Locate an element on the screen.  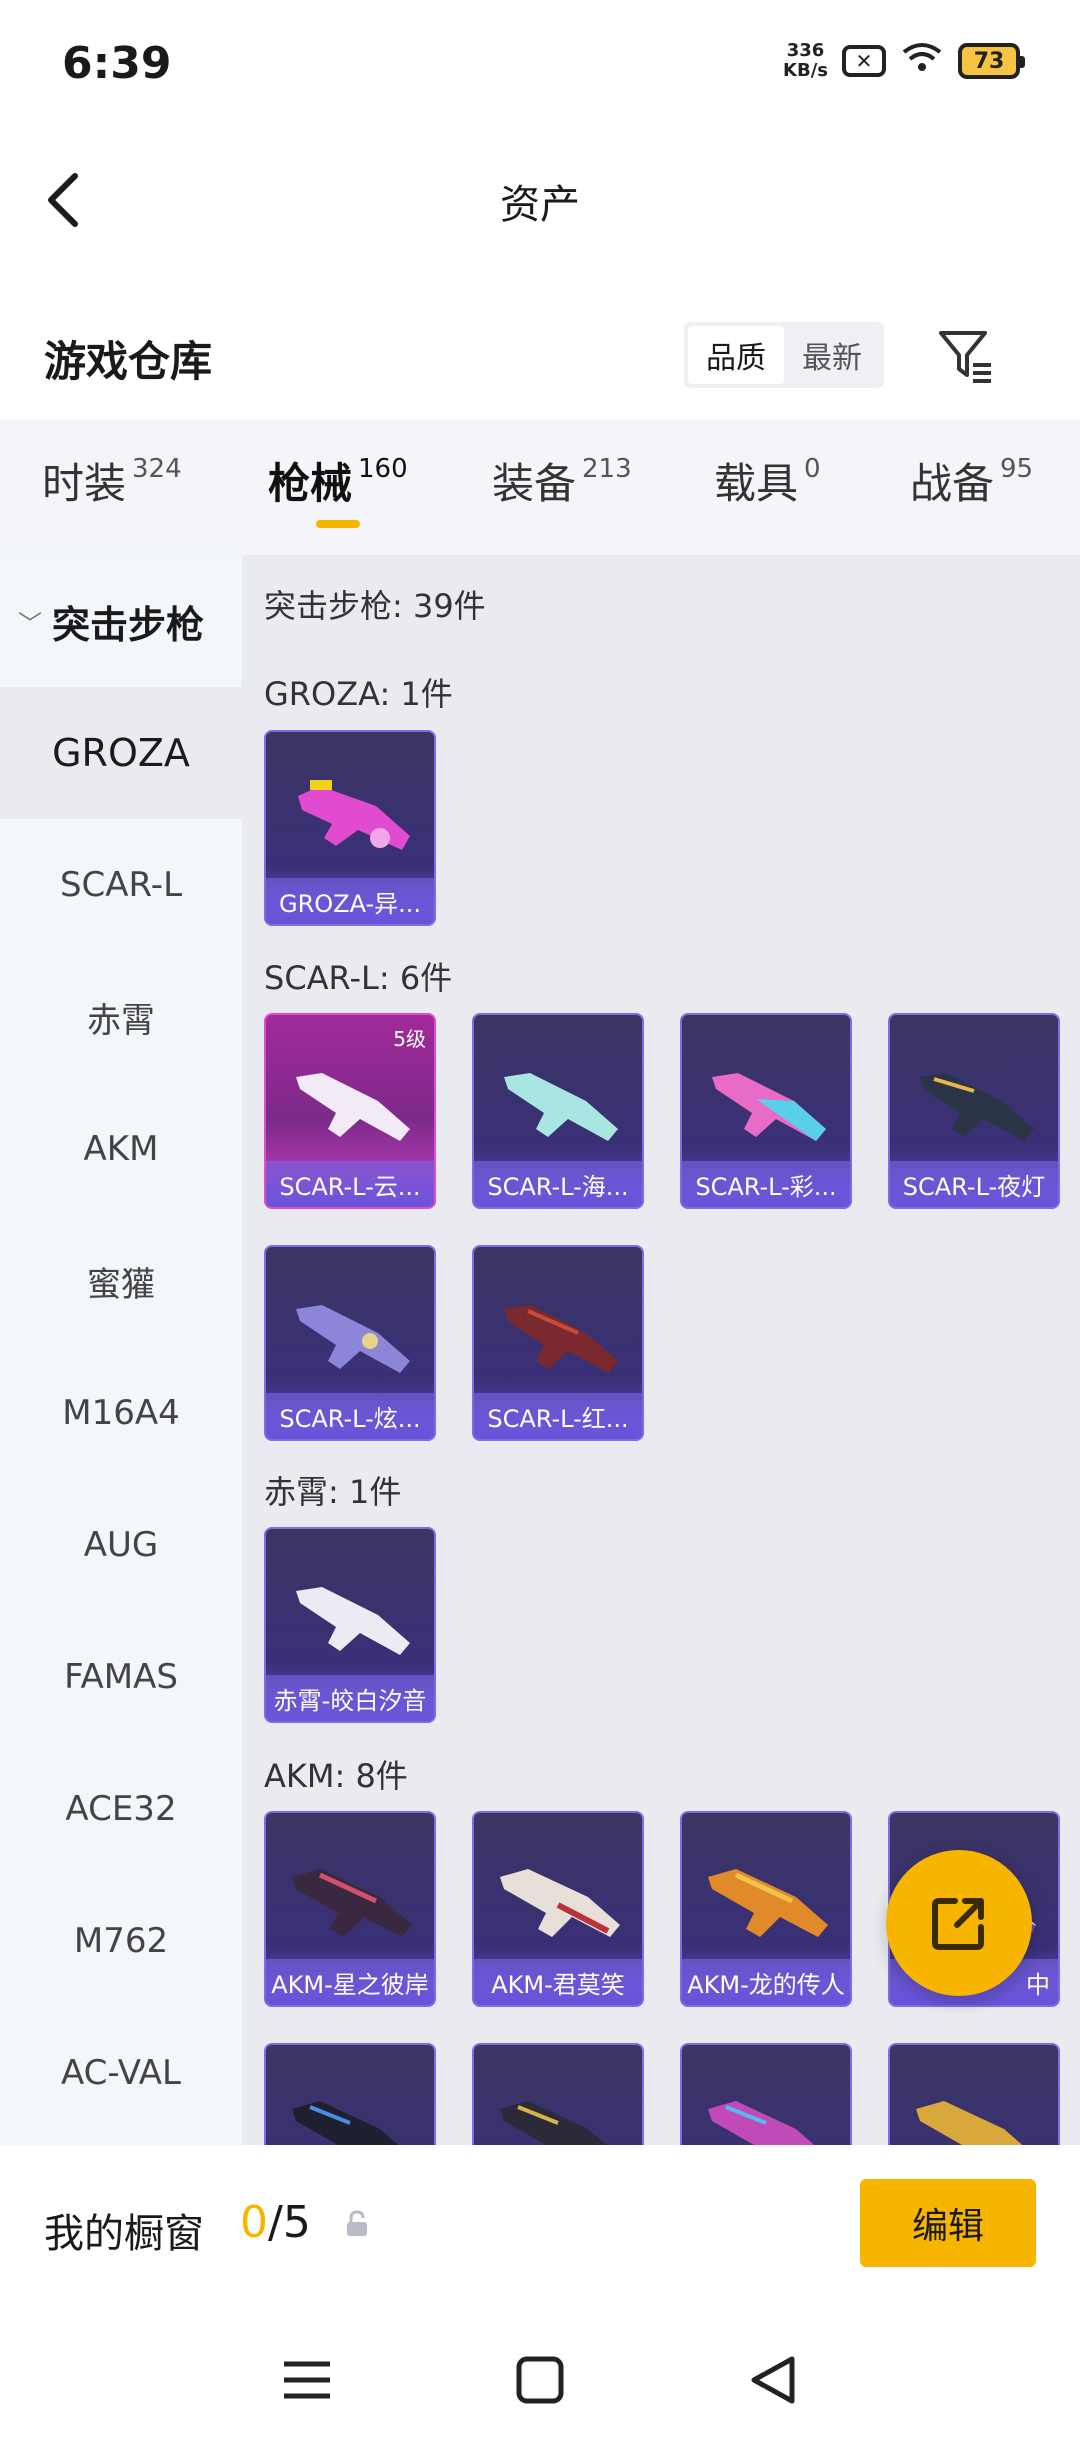
home-icon is located at coordinates (540, 2380).